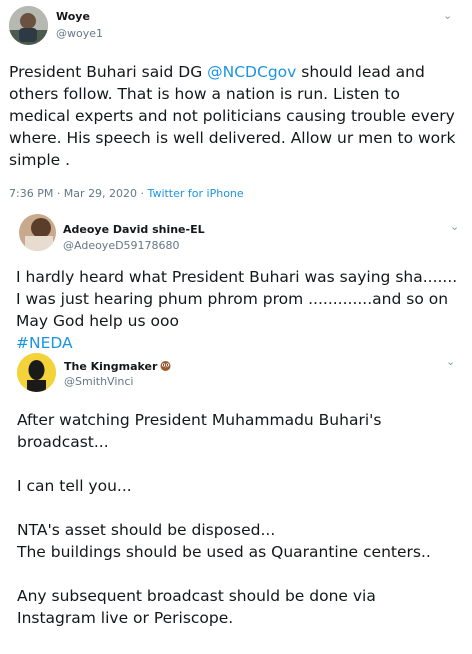 Image resolution: width=472 pixels, height=654 pixels. What do you see at coordinates (111, 366) in the screenshot?
I see `display-name-text: The Kingmaker` at bounding box center [111, 366].